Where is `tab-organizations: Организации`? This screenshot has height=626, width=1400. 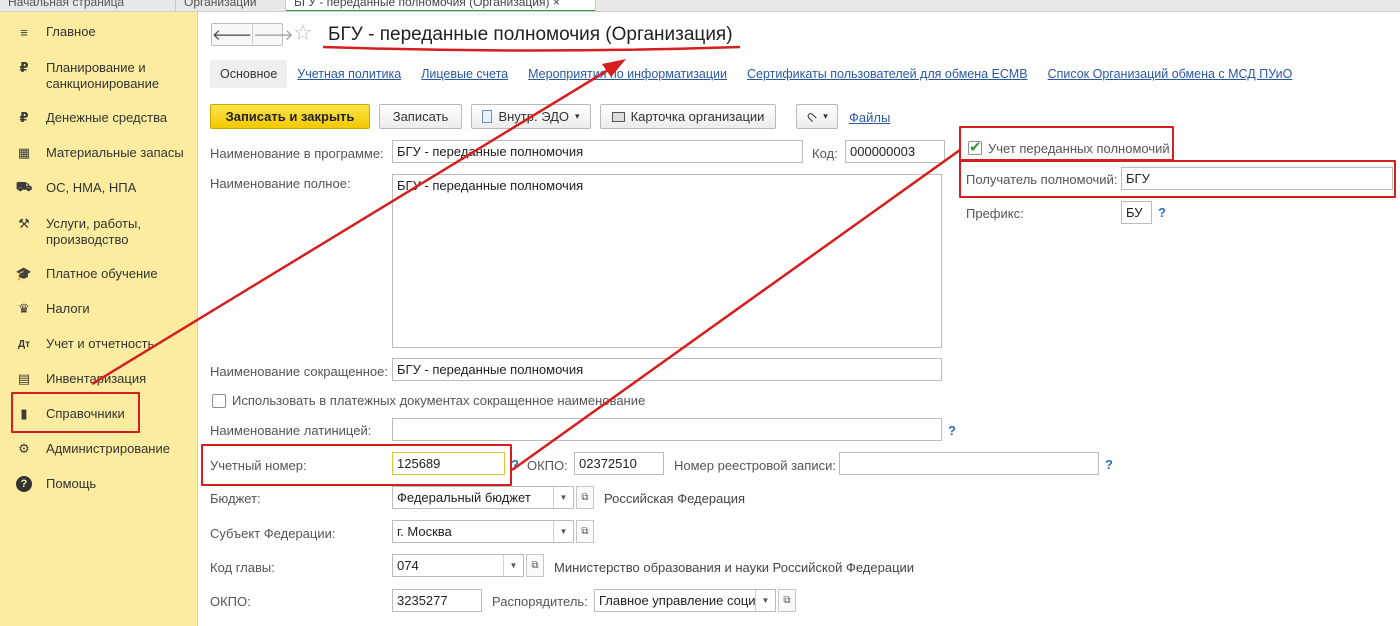
tab-organizations: Организации is located at coordinates (231, 5).